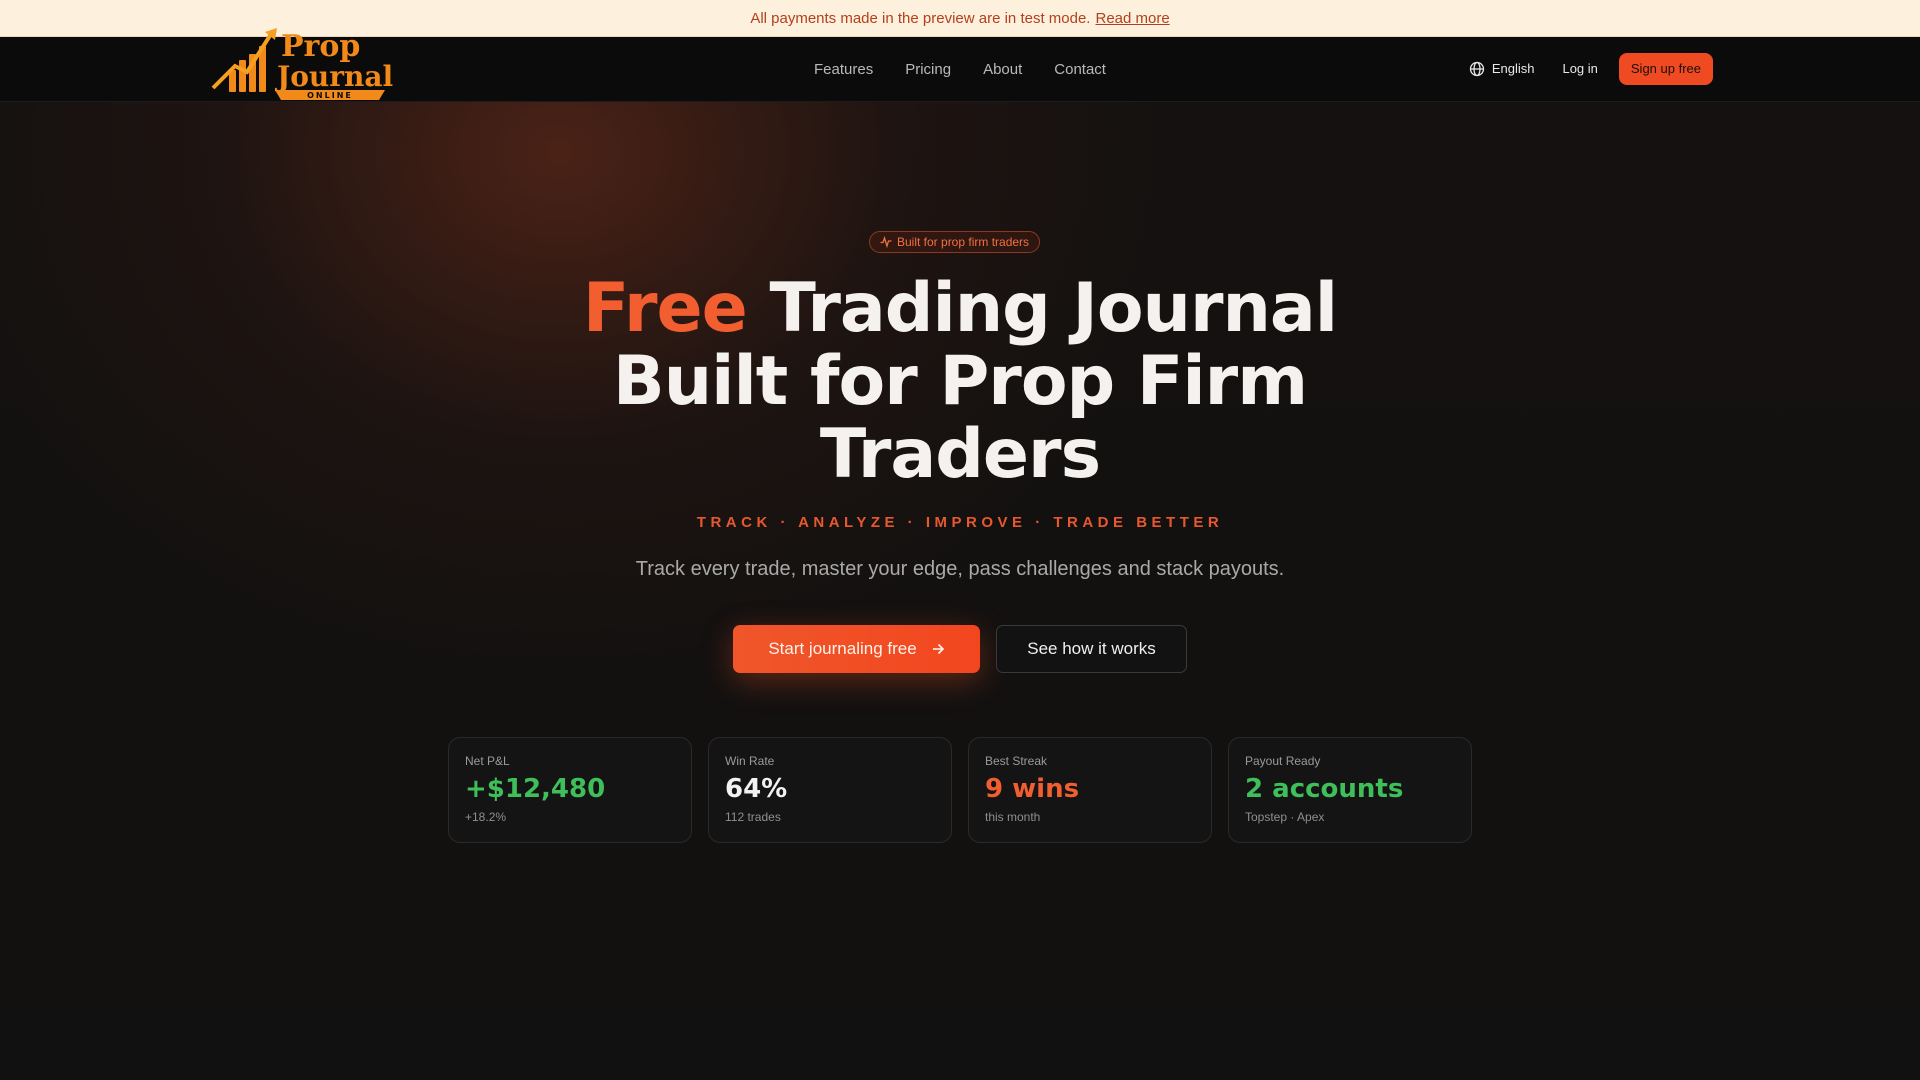  I want to click on activity-icon, so click(886, 242).